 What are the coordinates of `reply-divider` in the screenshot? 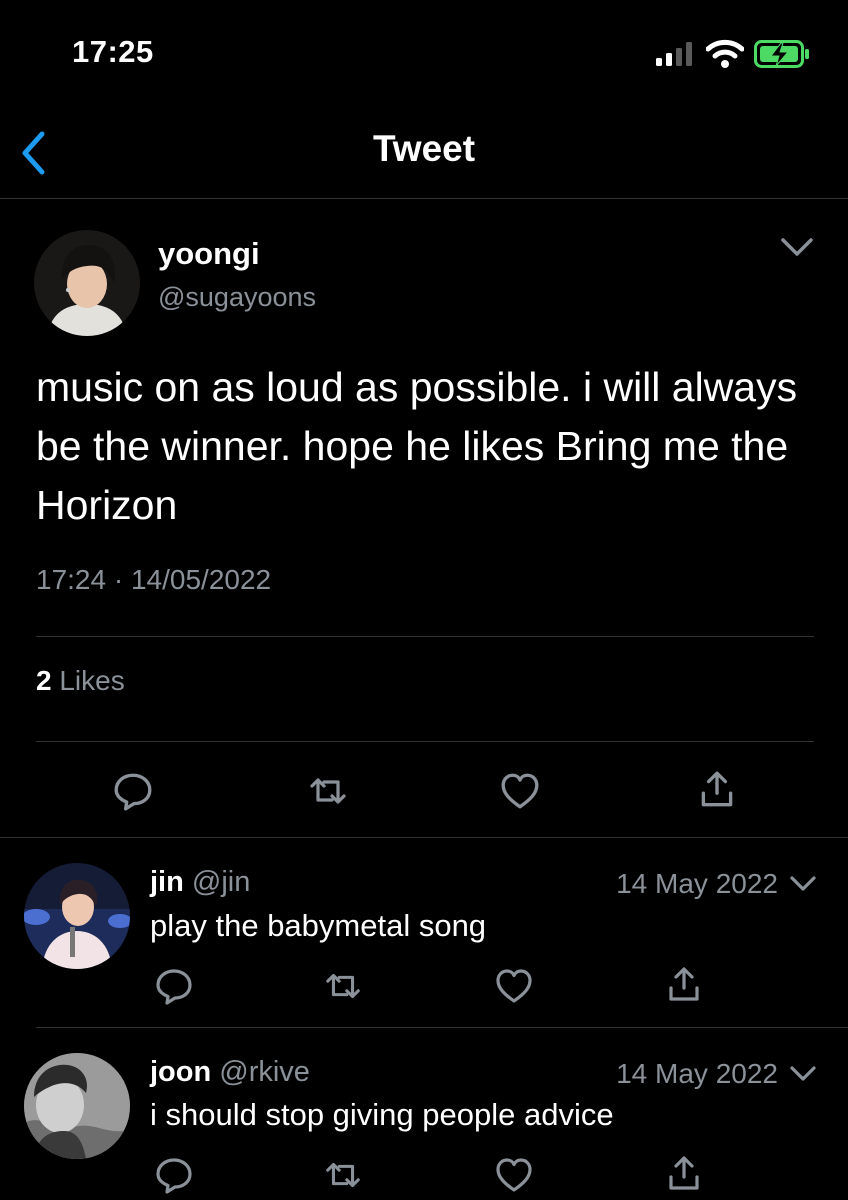 It's located at (442, 1027).